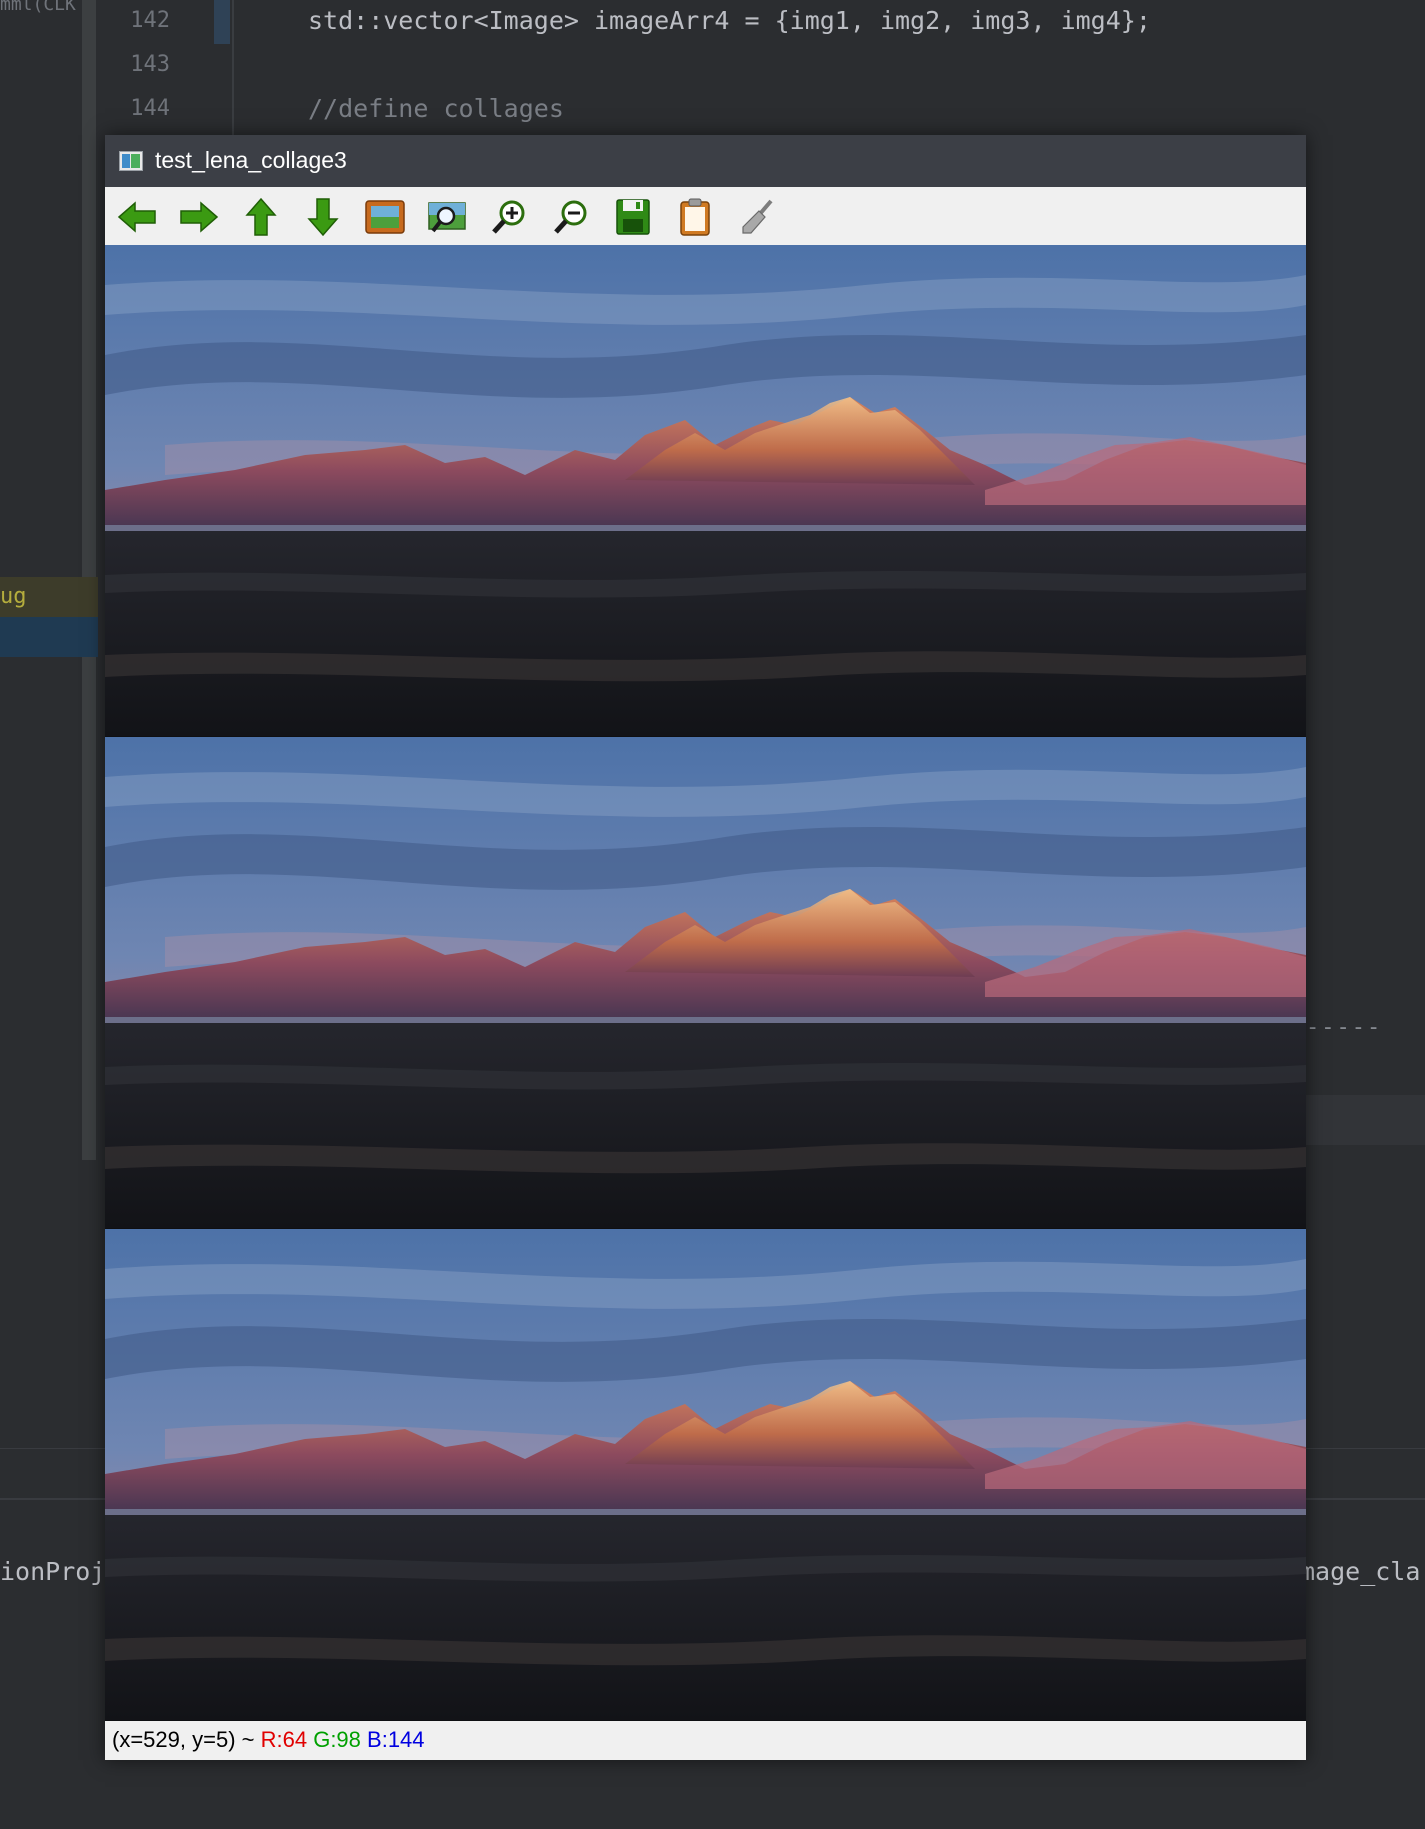  Describe the element at coordinates (53, 1571) in the screenshot. I see `ide-console-text-left: ionProj` at that location.